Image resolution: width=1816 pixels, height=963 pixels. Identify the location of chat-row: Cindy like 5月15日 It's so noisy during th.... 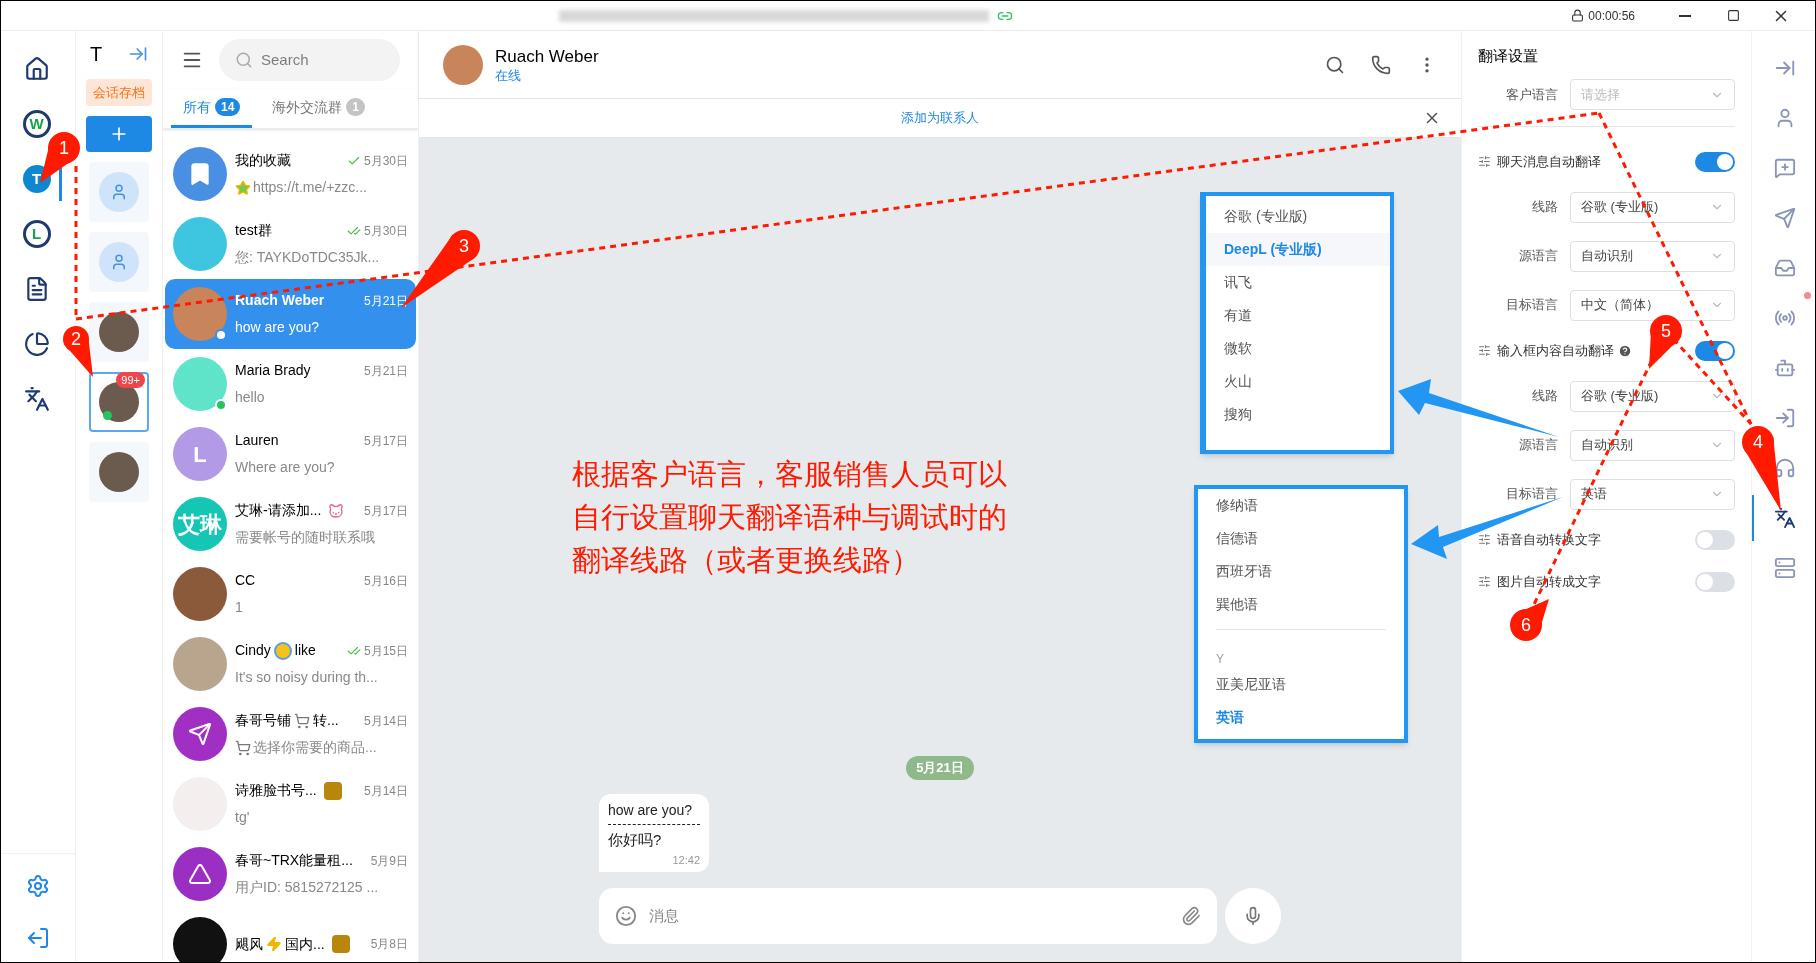
(290, 664).